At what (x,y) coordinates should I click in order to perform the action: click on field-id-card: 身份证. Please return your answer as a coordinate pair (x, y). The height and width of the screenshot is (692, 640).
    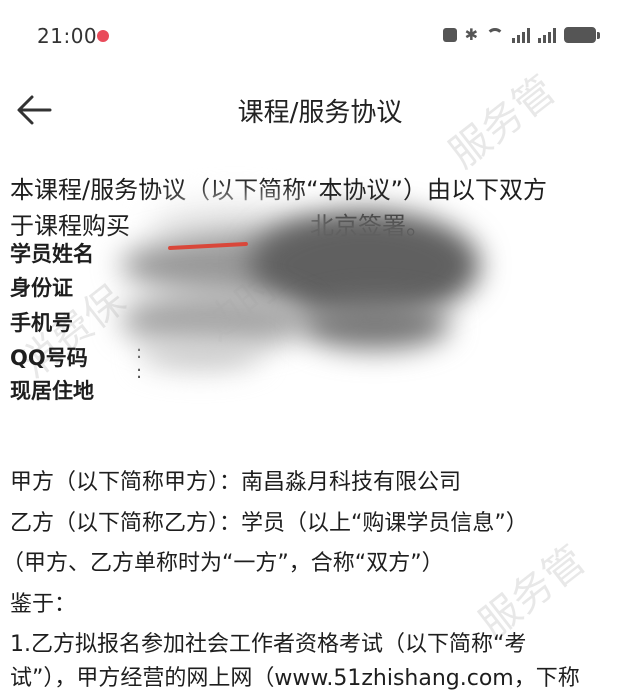
    Looking at the image, I should click on (41, 288).